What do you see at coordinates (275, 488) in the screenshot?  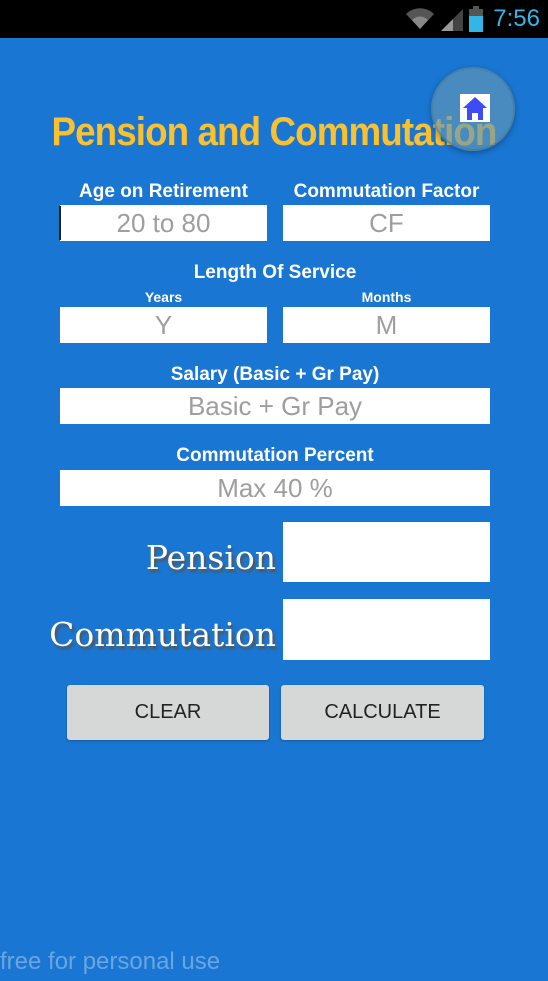 I see `commutation-percent-input: Max 40 %` at bounding box center [275, 488].